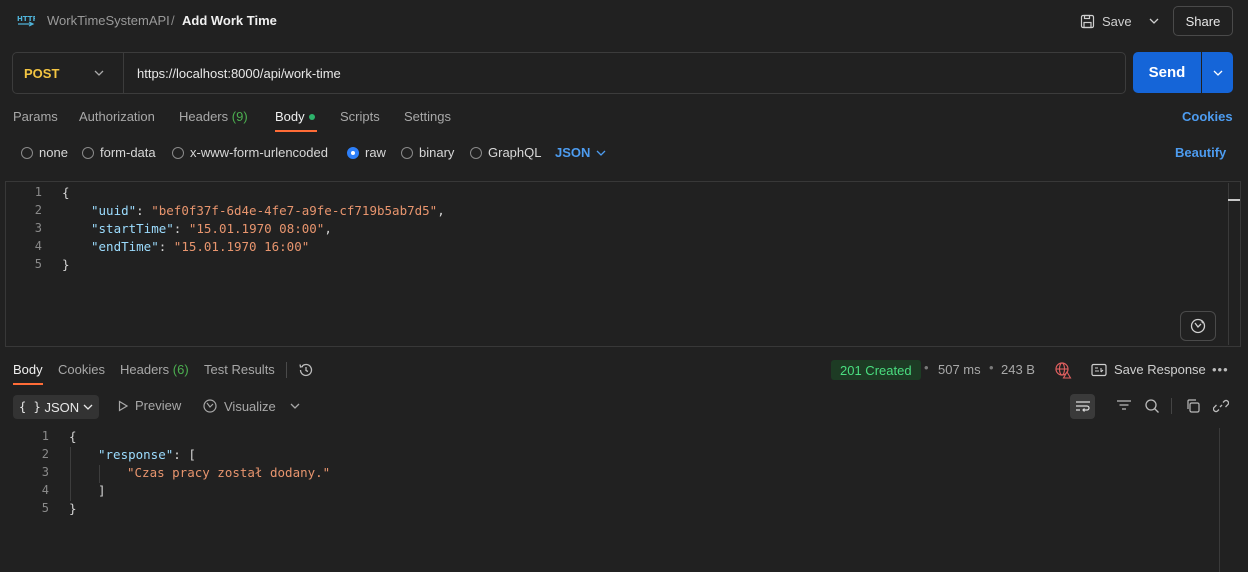  Describe the element at coordinates (441, 210) in the screenshot. I see `json-comma: ,` at that location.